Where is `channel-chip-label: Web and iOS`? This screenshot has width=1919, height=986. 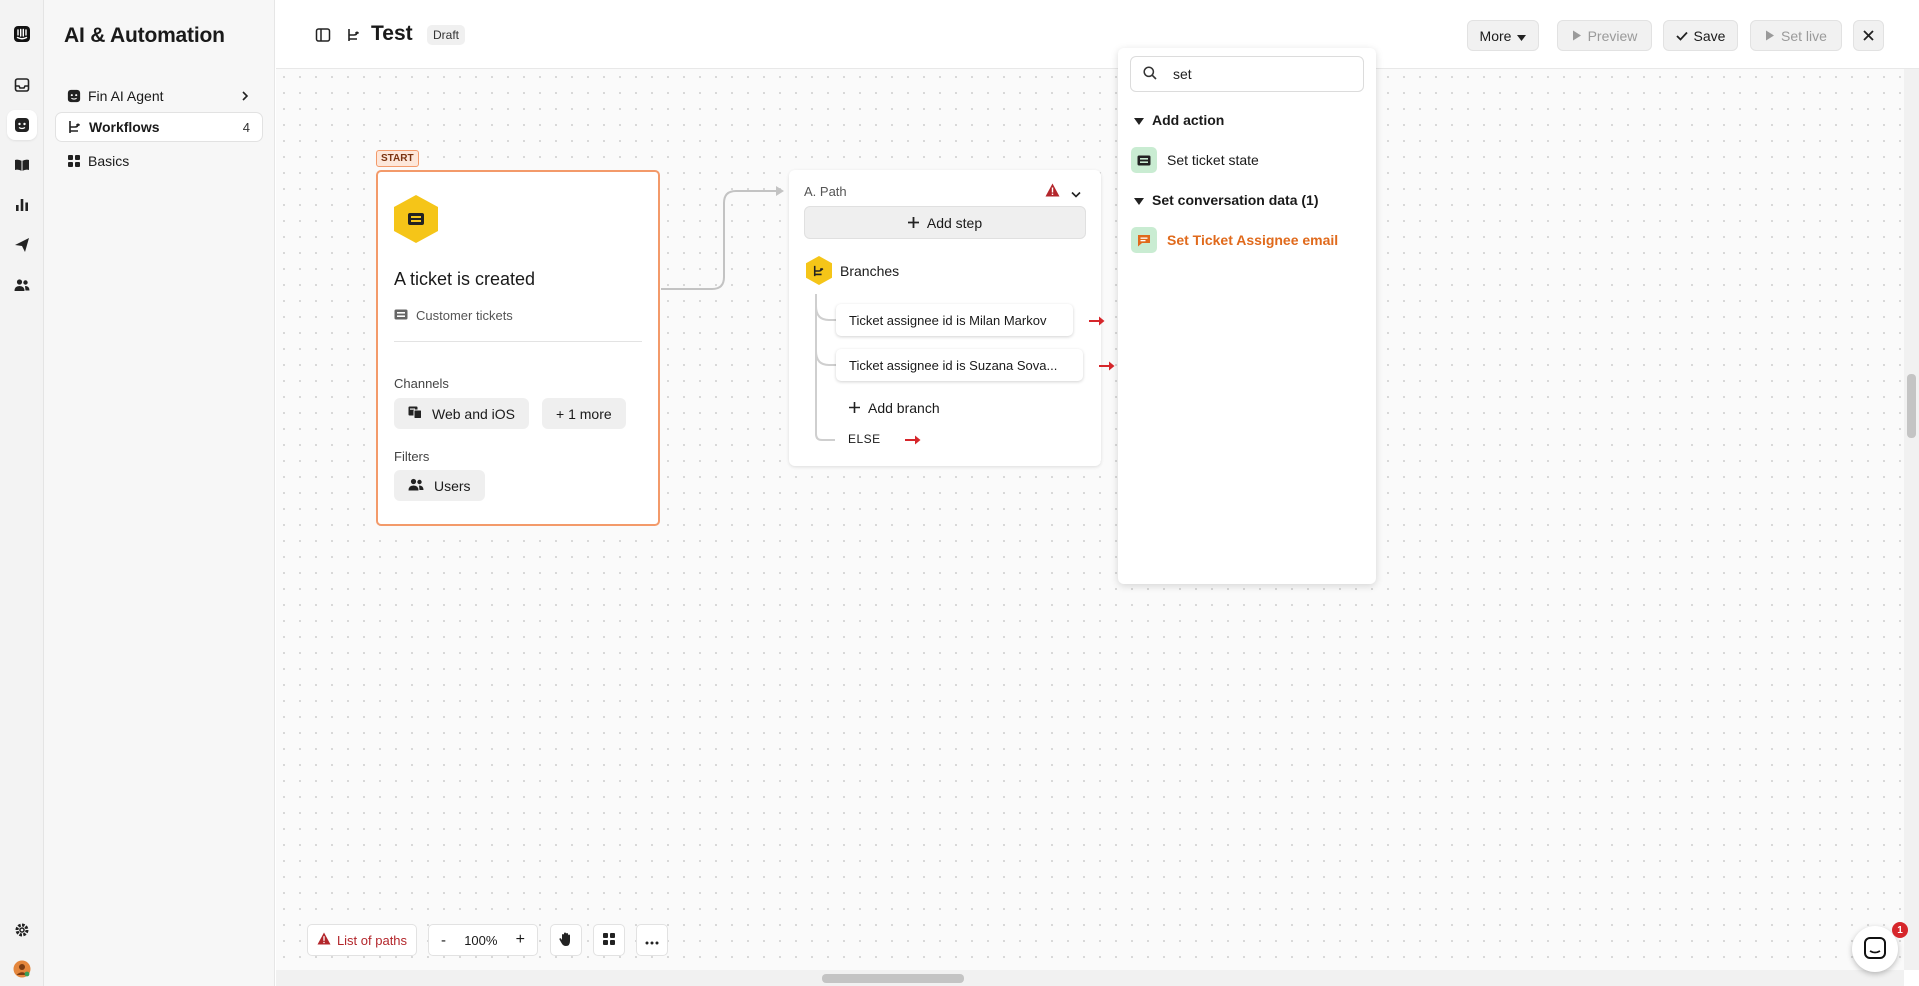
channel-chip-label: Web and iOS is located at coordinates (474, 413).